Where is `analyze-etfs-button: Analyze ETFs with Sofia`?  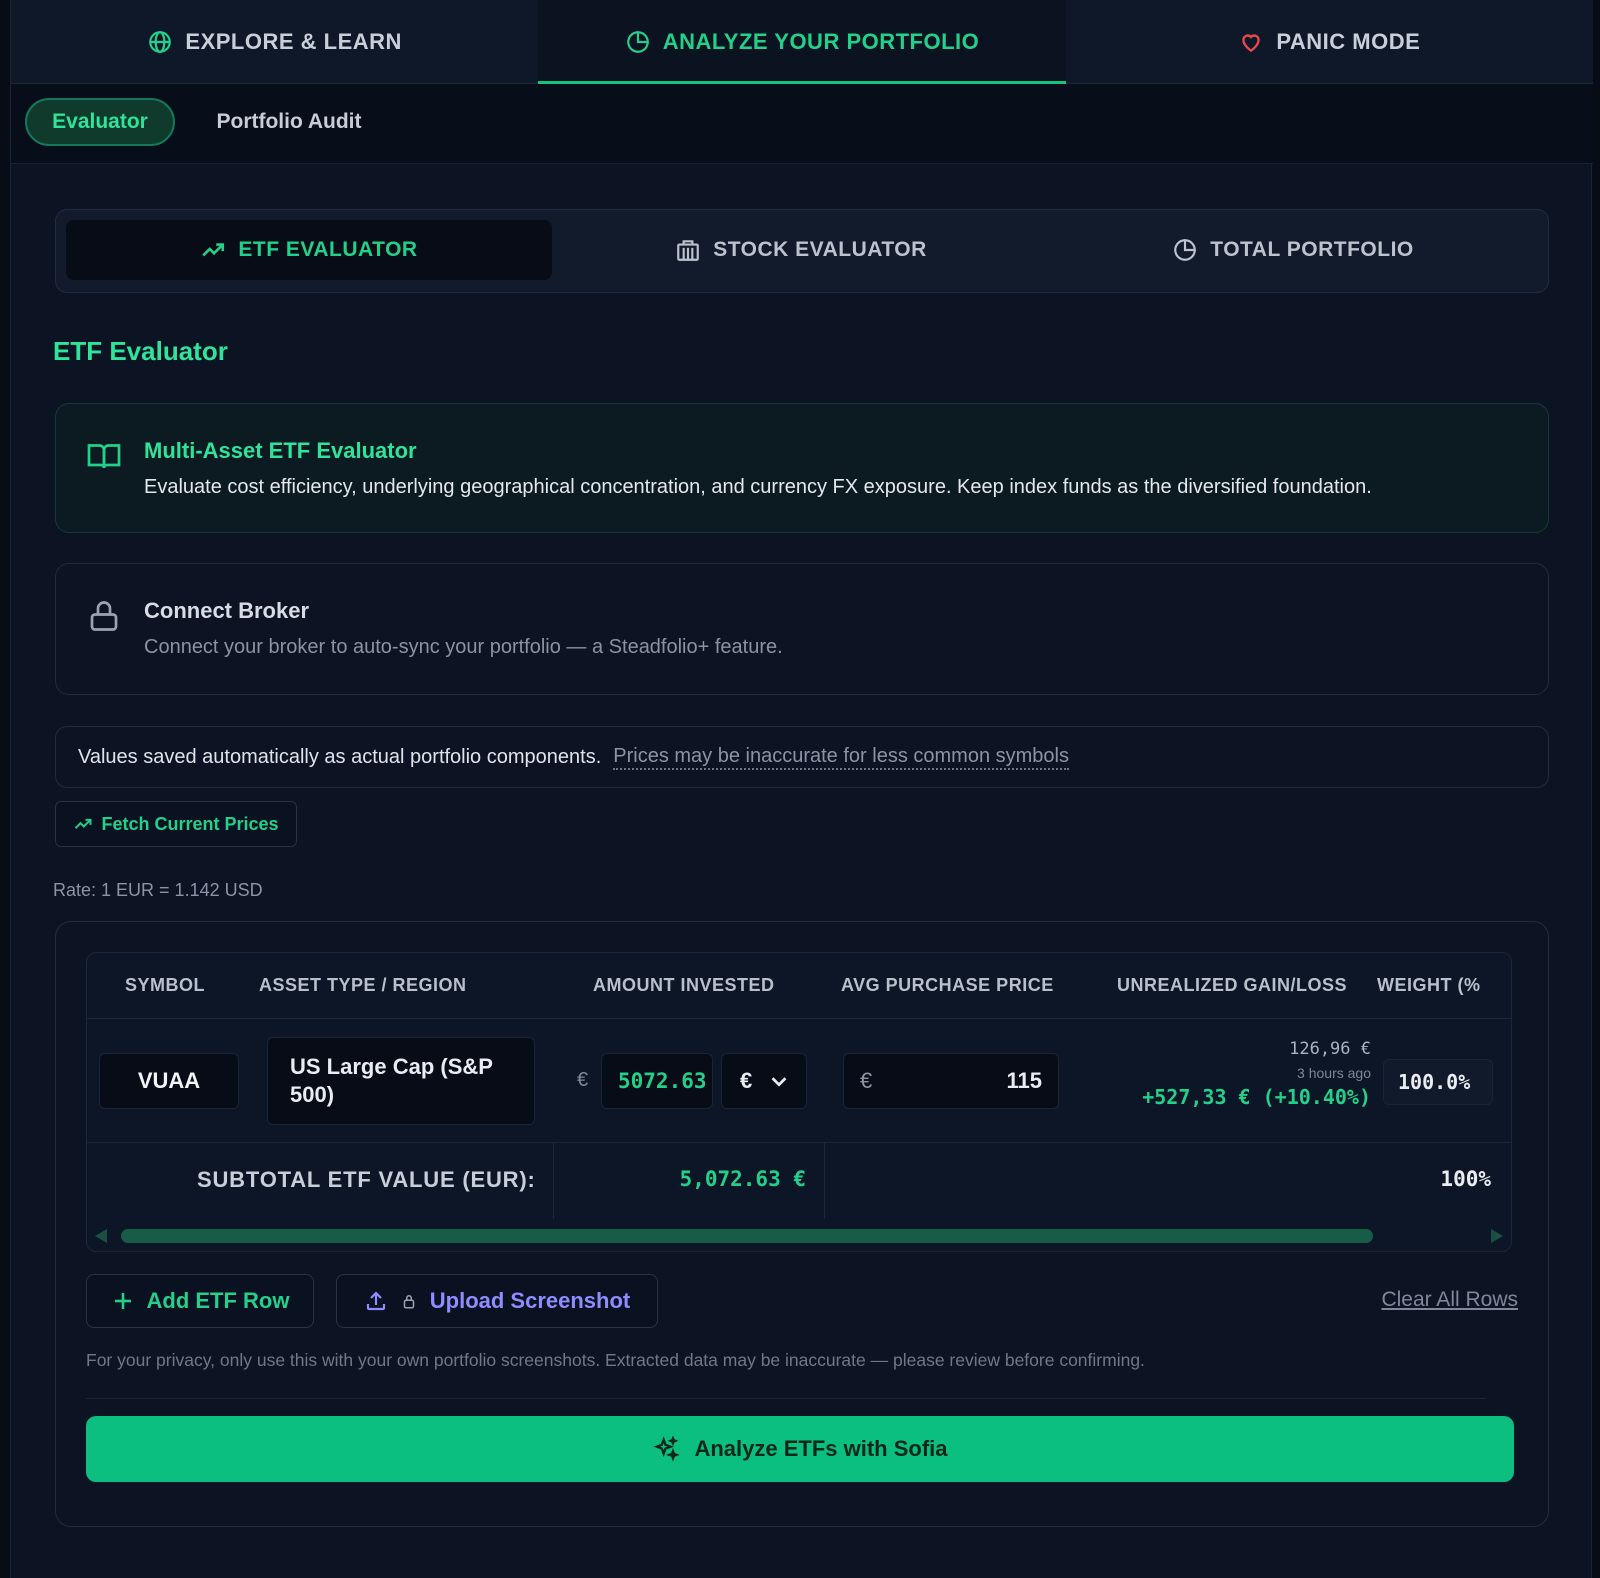 analyze-etfs-button: Analyze ETFs with Sofia is located at coordinates (800, 1449).